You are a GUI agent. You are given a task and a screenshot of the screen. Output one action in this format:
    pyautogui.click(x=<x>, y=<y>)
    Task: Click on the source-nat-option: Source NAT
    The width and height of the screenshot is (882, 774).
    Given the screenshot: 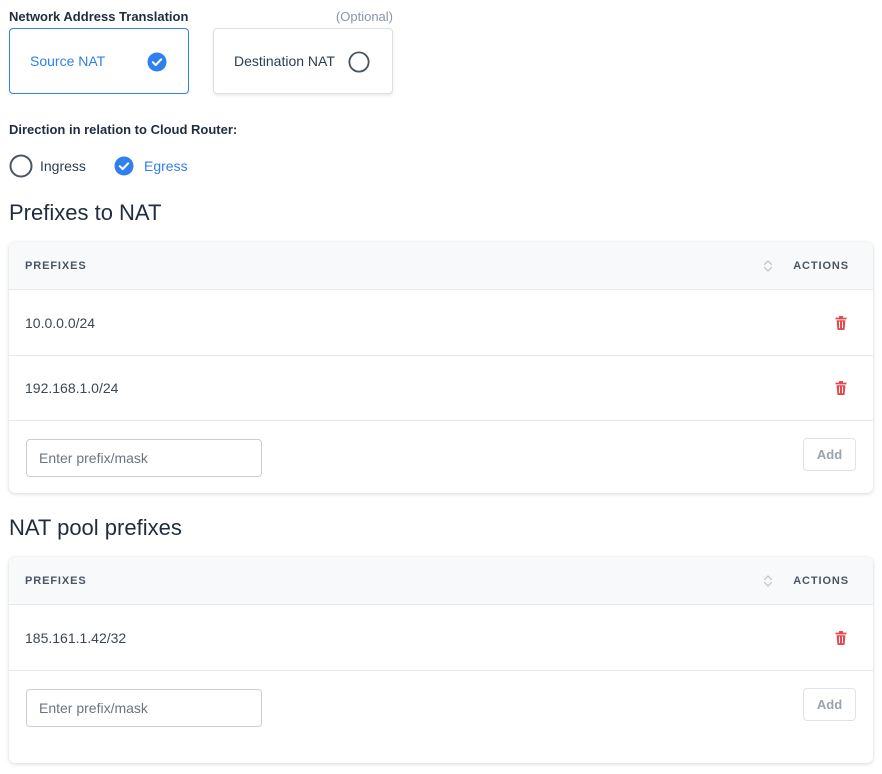 What is the action you would take?
    pyautogui.click(x=99, y=61)
    